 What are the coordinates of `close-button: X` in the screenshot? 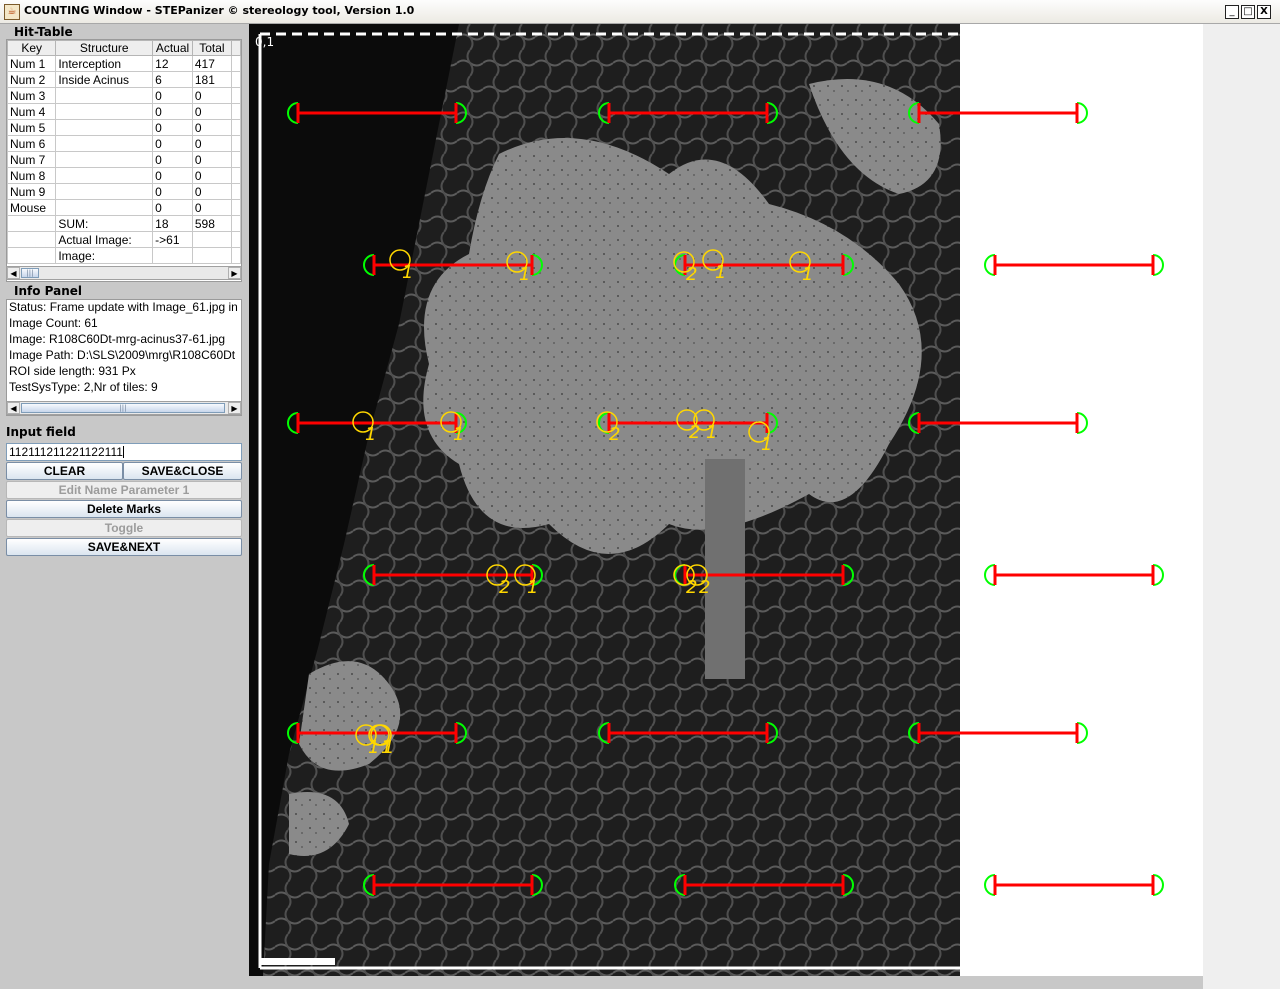 It's located at (1264, 12).